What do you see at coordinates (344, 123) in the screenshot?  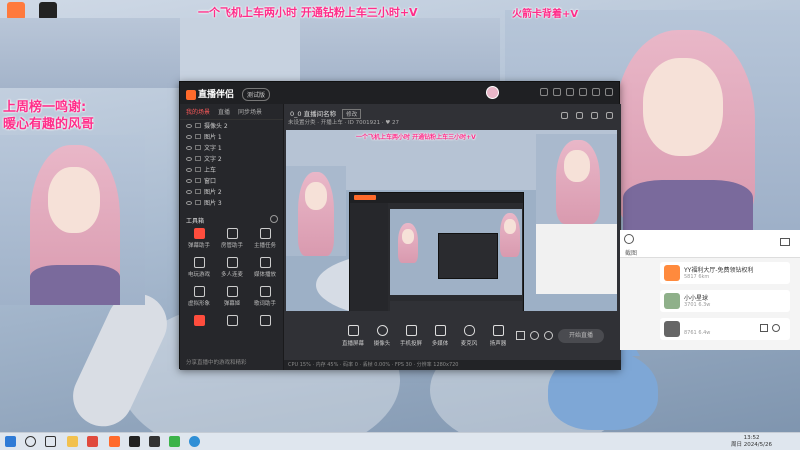 I see `room-meta: 未设置分类 · 开播上车 · ID 7001921 · ♥ 27` at bounding box center [344, 123].